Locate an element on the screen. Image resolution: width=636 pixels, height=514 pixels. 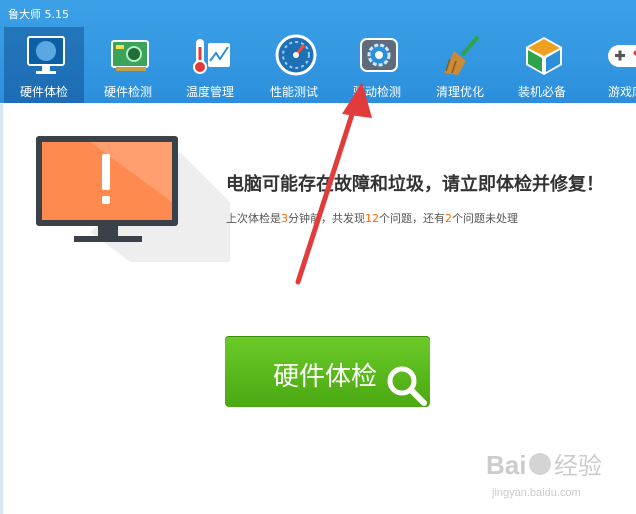
tab-label: 硬件体检 is located at coordinates (43, 92).